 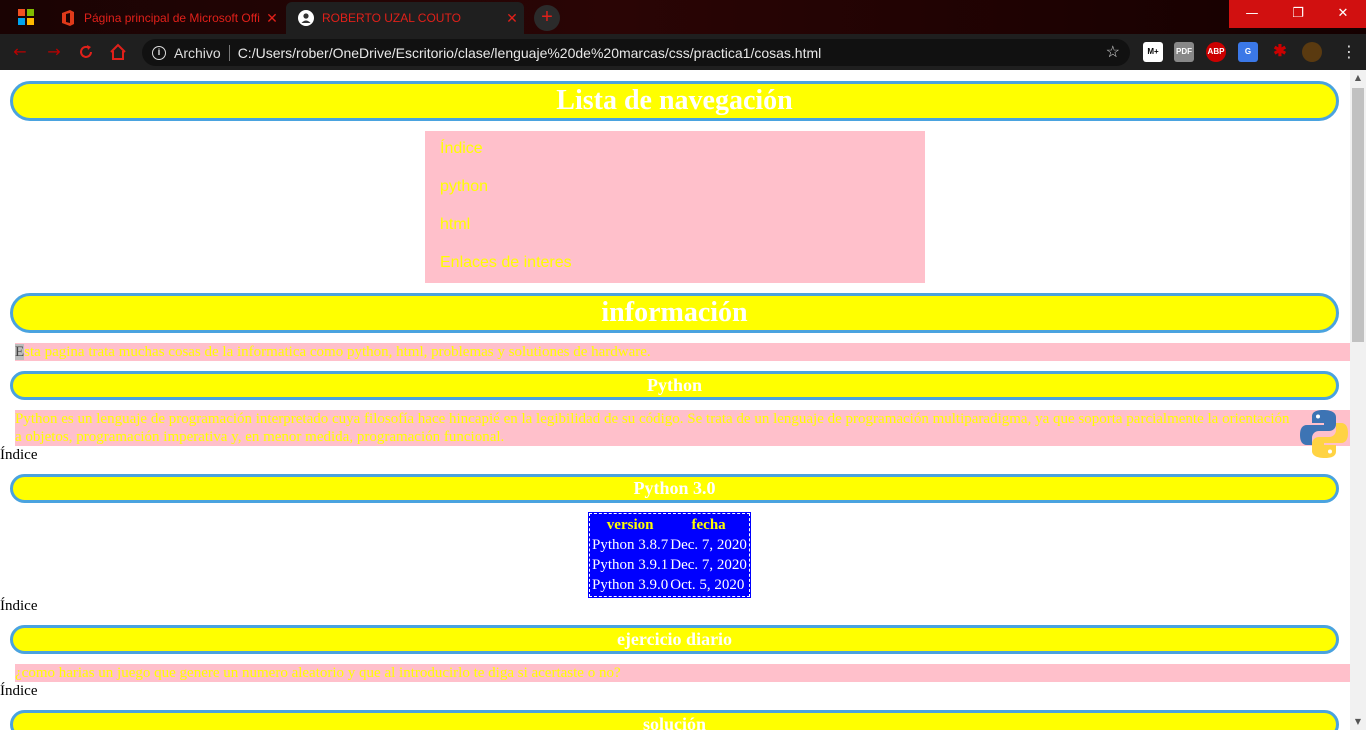 What do you see at coordinates (197, 52) in the screenshot?
I see `scheme-label: Archivo` at bounding box center [197, 52].